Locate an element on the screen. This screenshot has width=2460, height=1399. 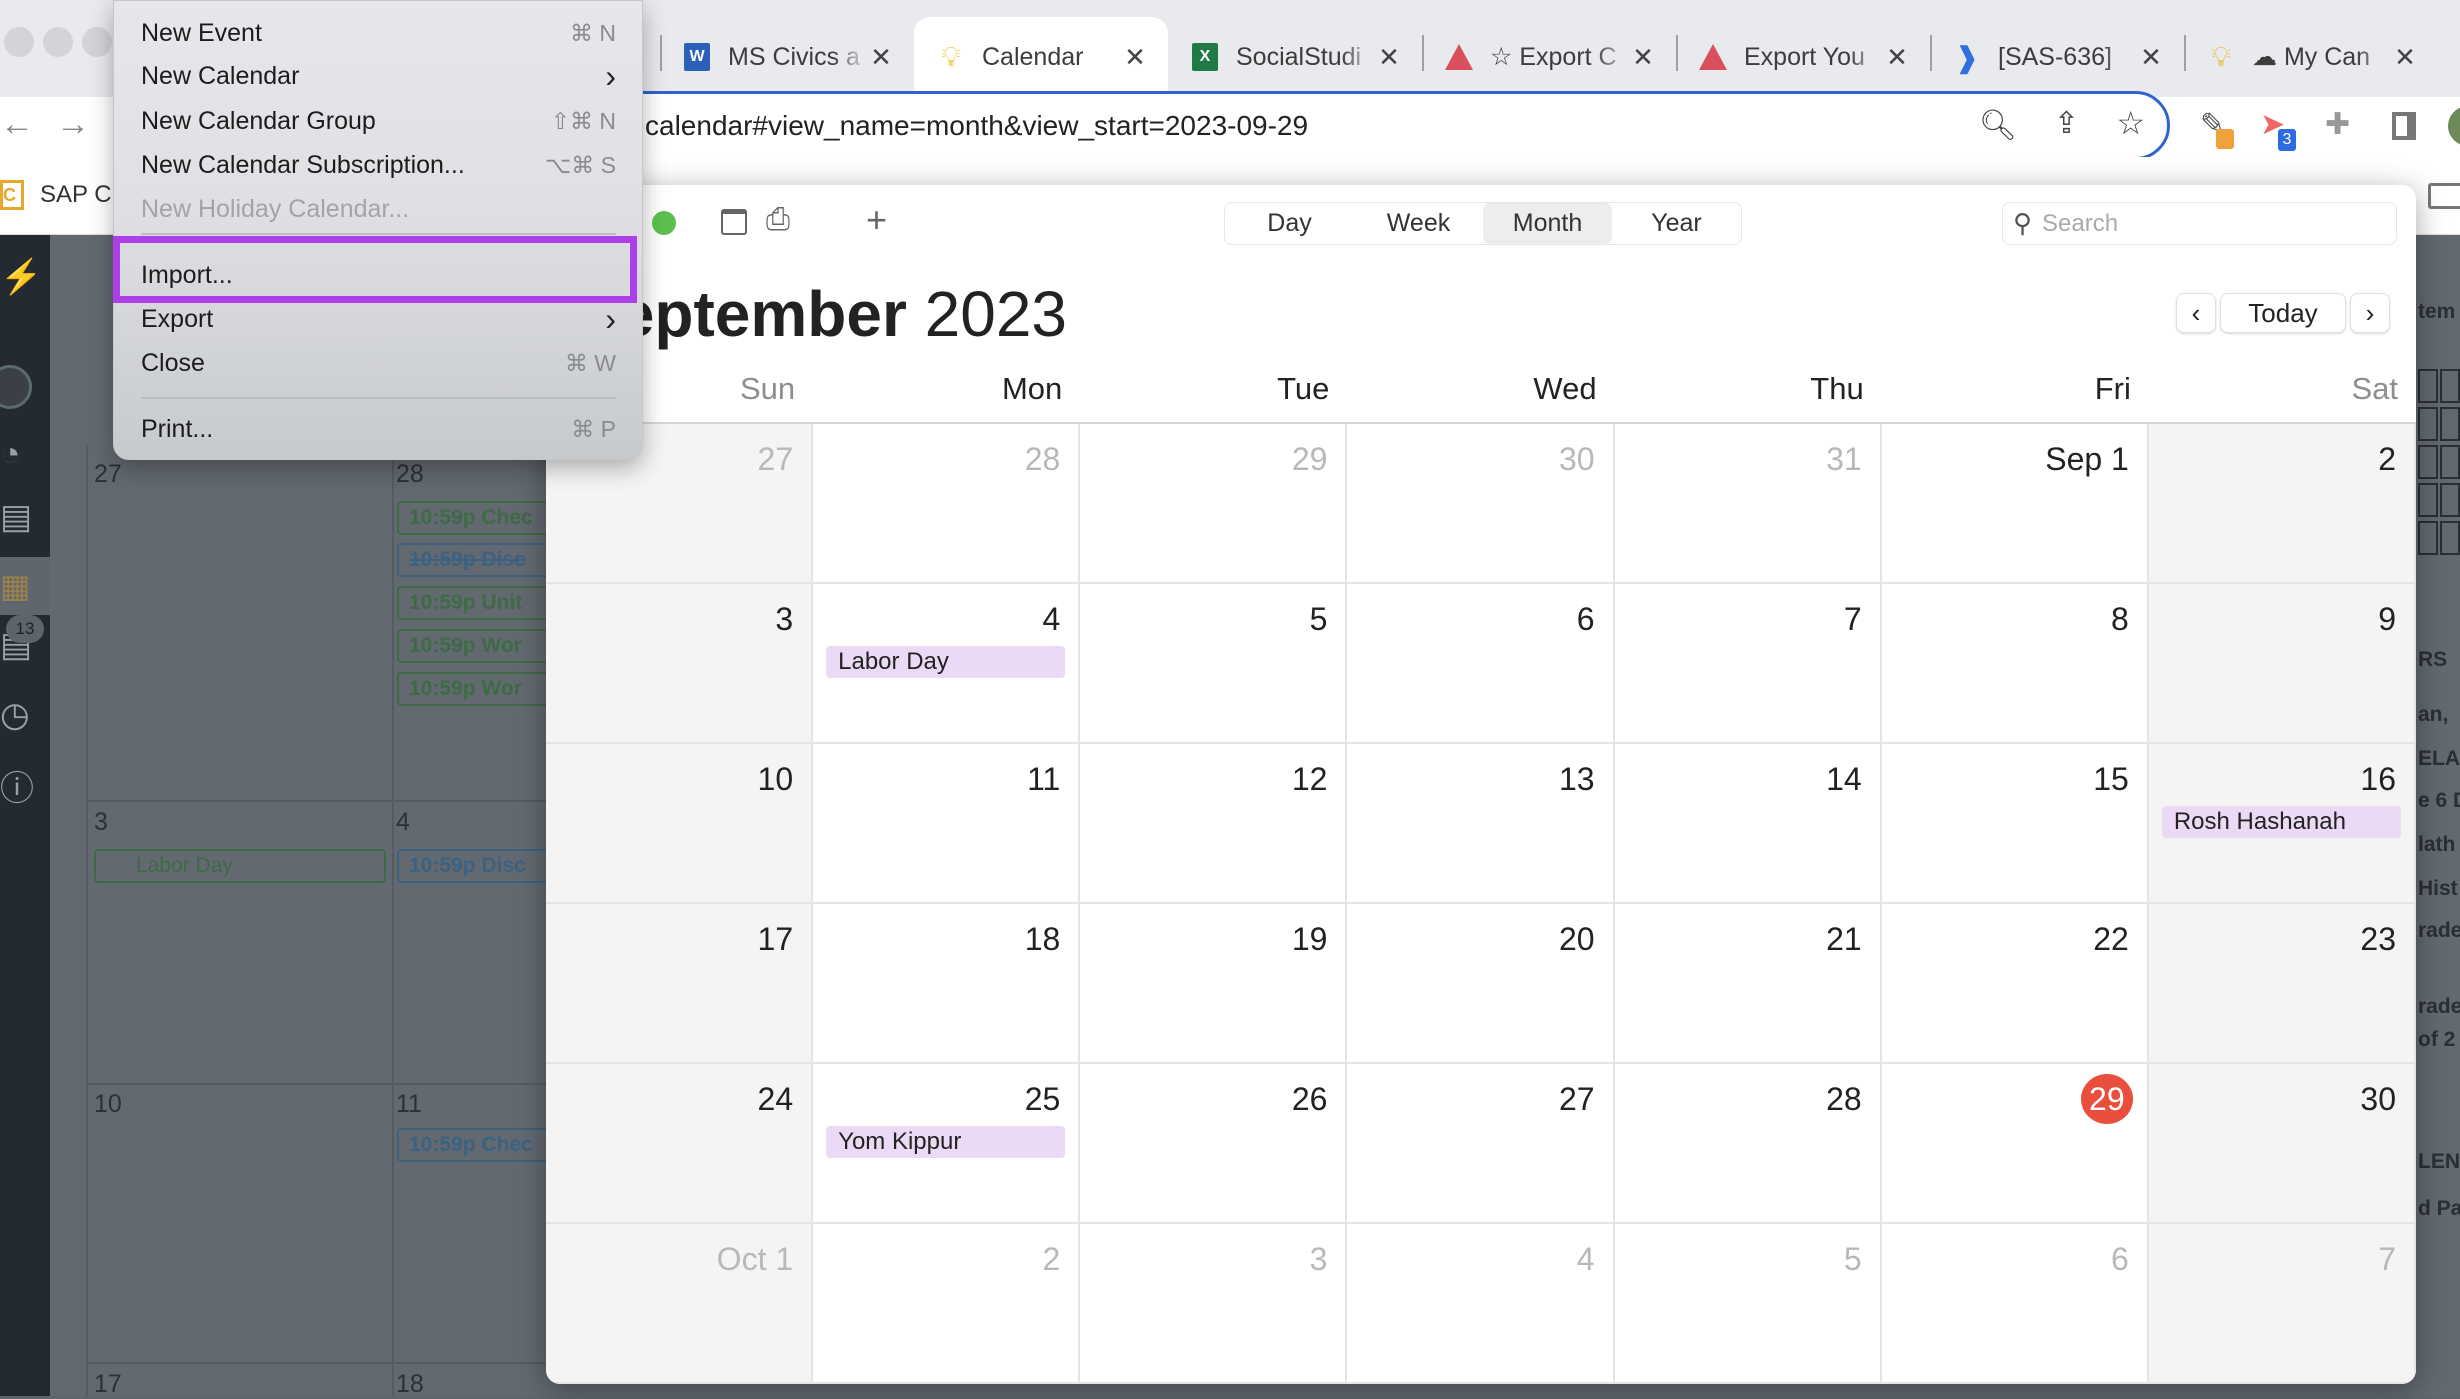
day-cell: 14 is located at coordinates (1748, 824).